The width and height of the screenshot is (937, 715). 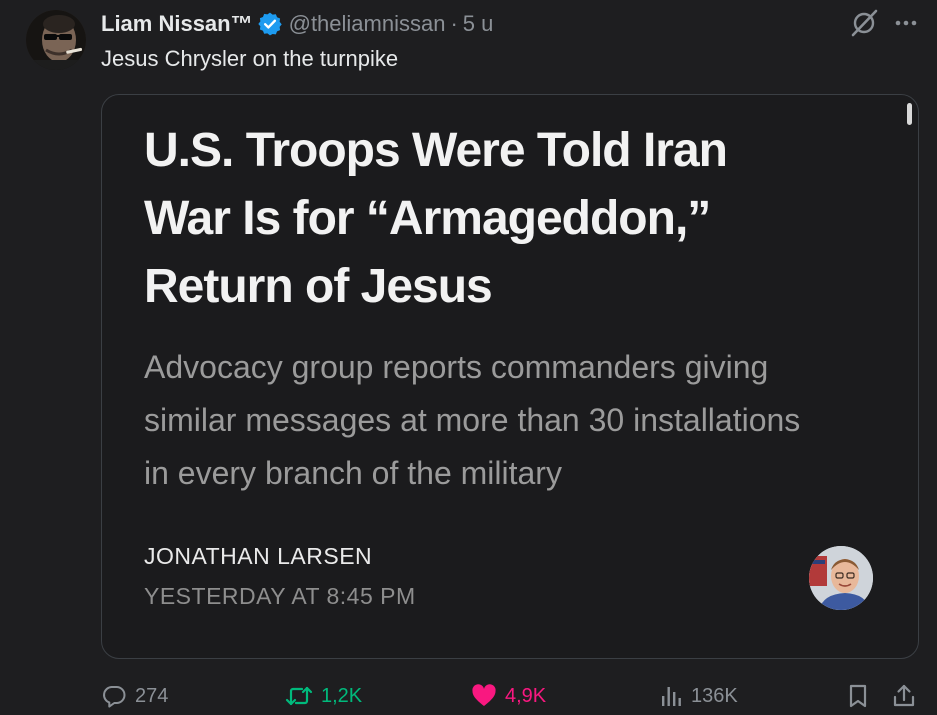 I want to click on bookmark-button, so click(x=858, y=696).